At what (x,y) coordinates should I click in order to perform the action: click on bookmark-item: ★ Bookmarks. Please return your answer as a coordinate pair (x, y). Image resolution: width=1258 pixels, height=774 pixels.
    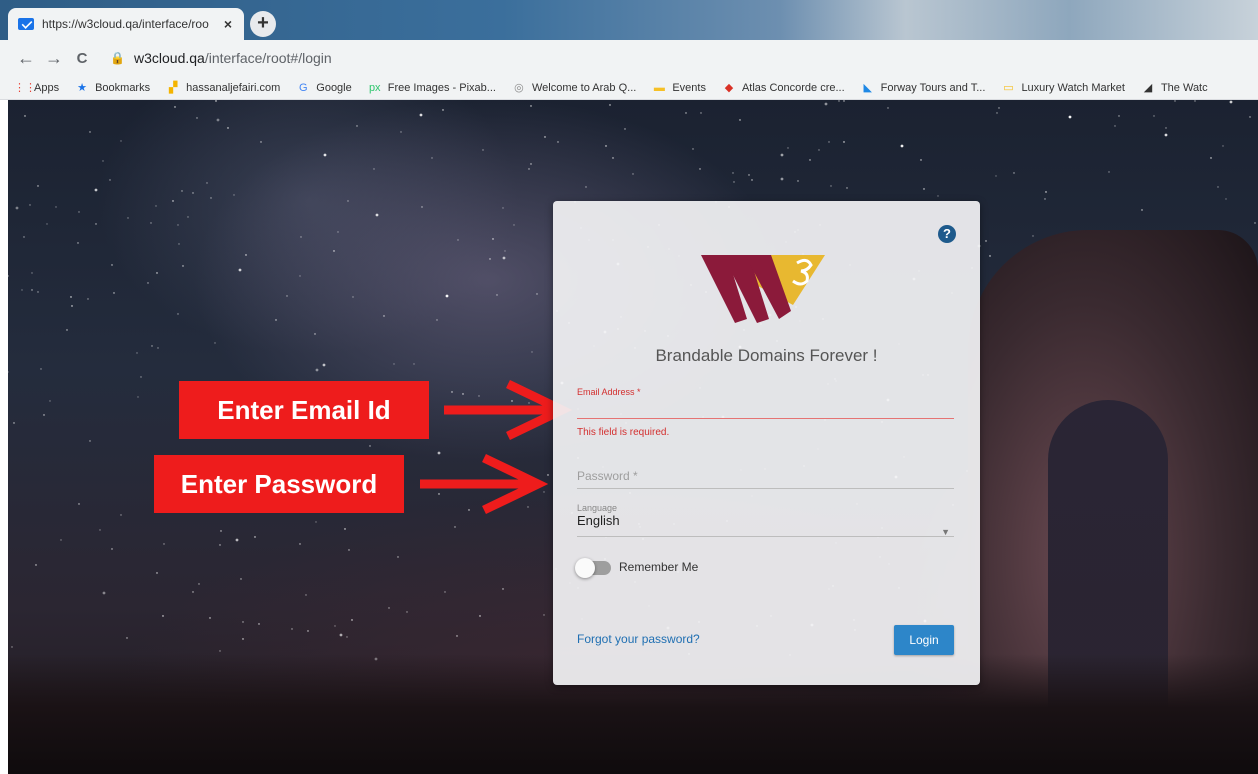
    Looking at the image, I should click on (112, 88).